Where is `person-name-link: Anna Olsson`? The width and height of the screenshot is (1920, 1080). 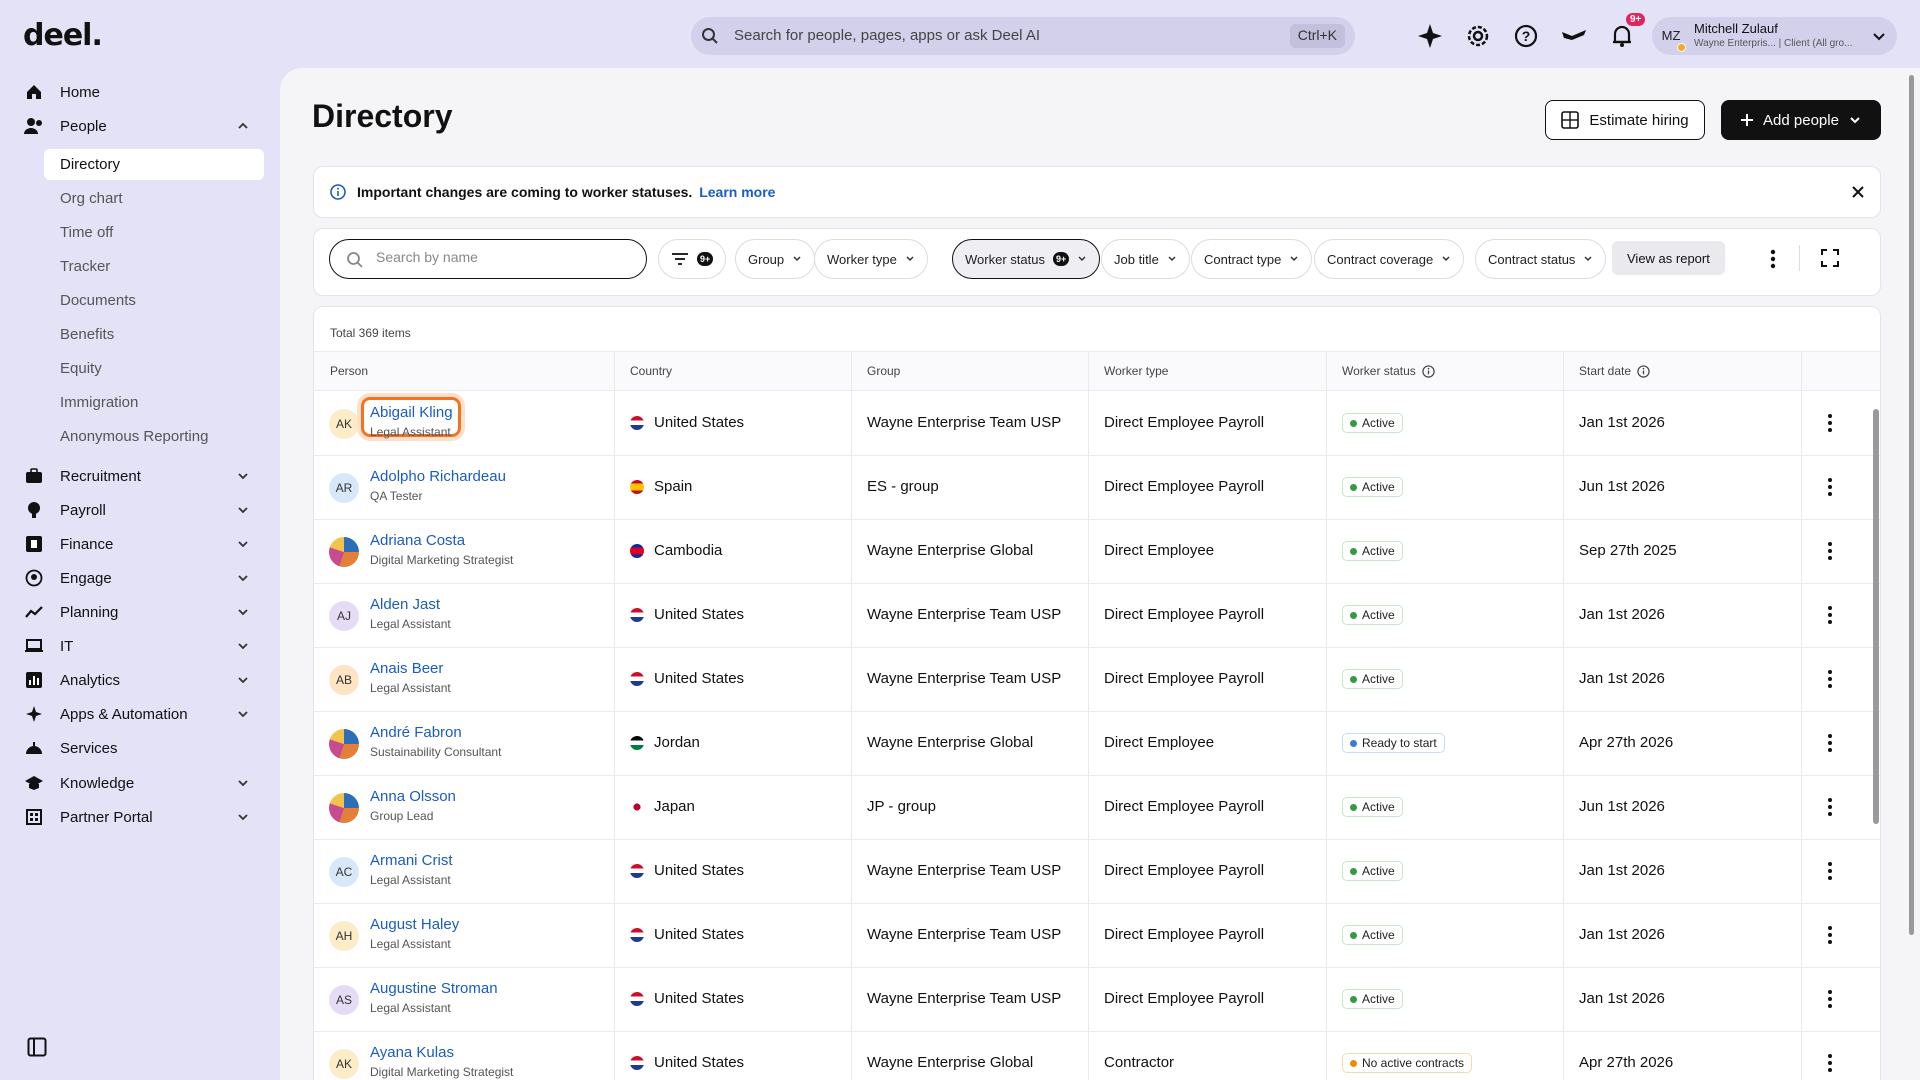
person-name-link: Anna Olsson is located at coordinates (413, 796).